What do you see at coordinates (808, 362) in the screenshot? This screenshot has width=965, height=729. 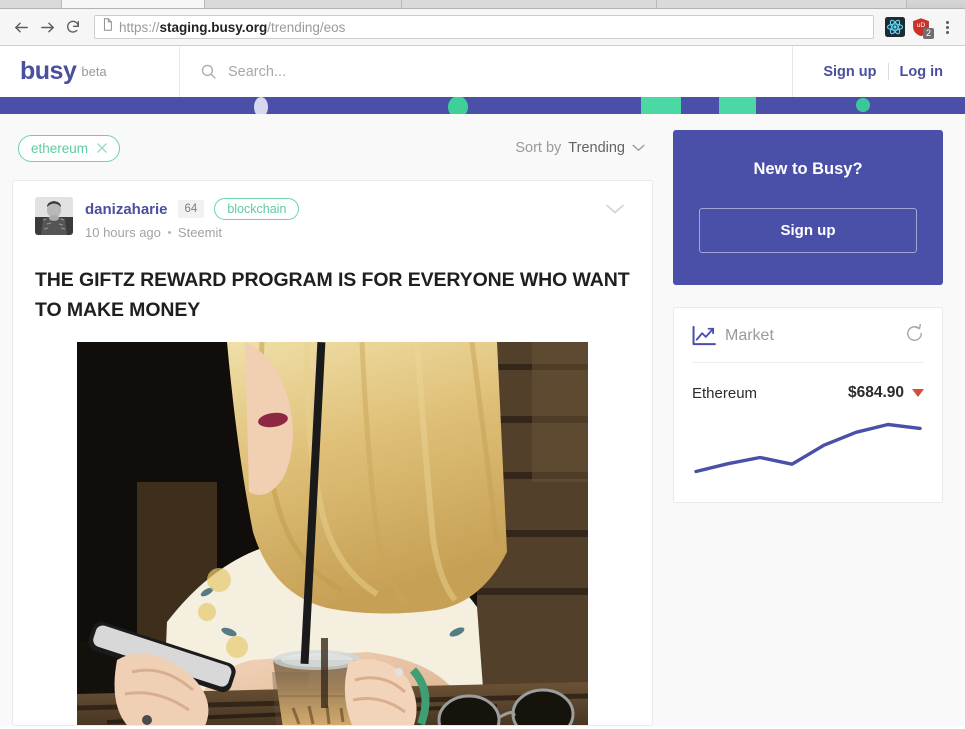 I see `market-divider` at bounding box center [808, 362].